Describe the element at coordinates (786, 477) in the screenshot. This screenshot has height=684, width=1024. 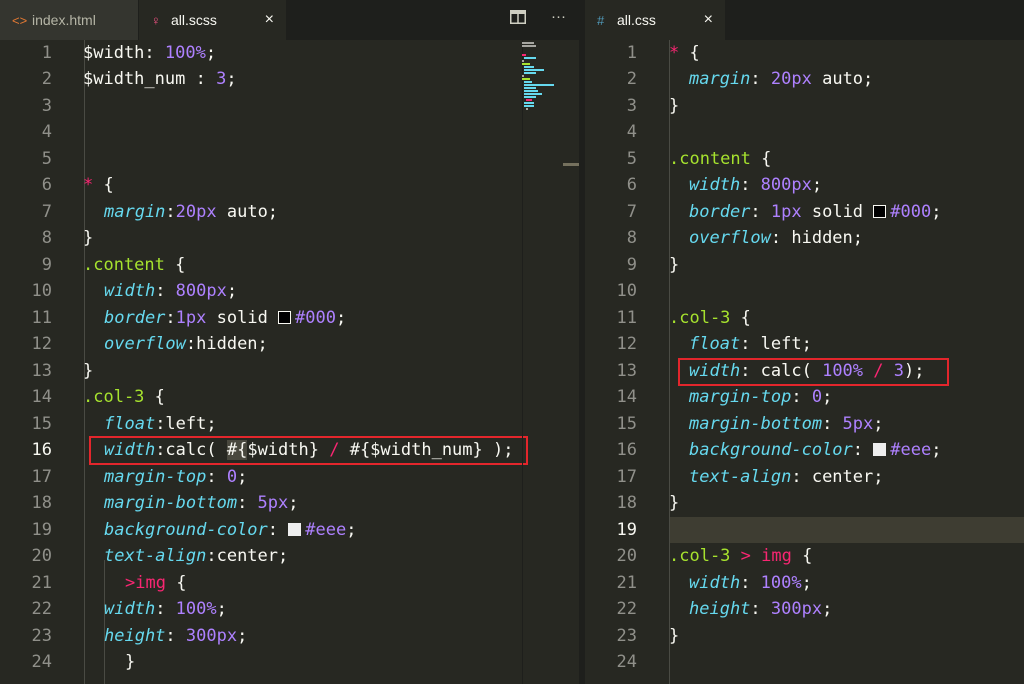
I see `code-text: text-align: center;` at that location.